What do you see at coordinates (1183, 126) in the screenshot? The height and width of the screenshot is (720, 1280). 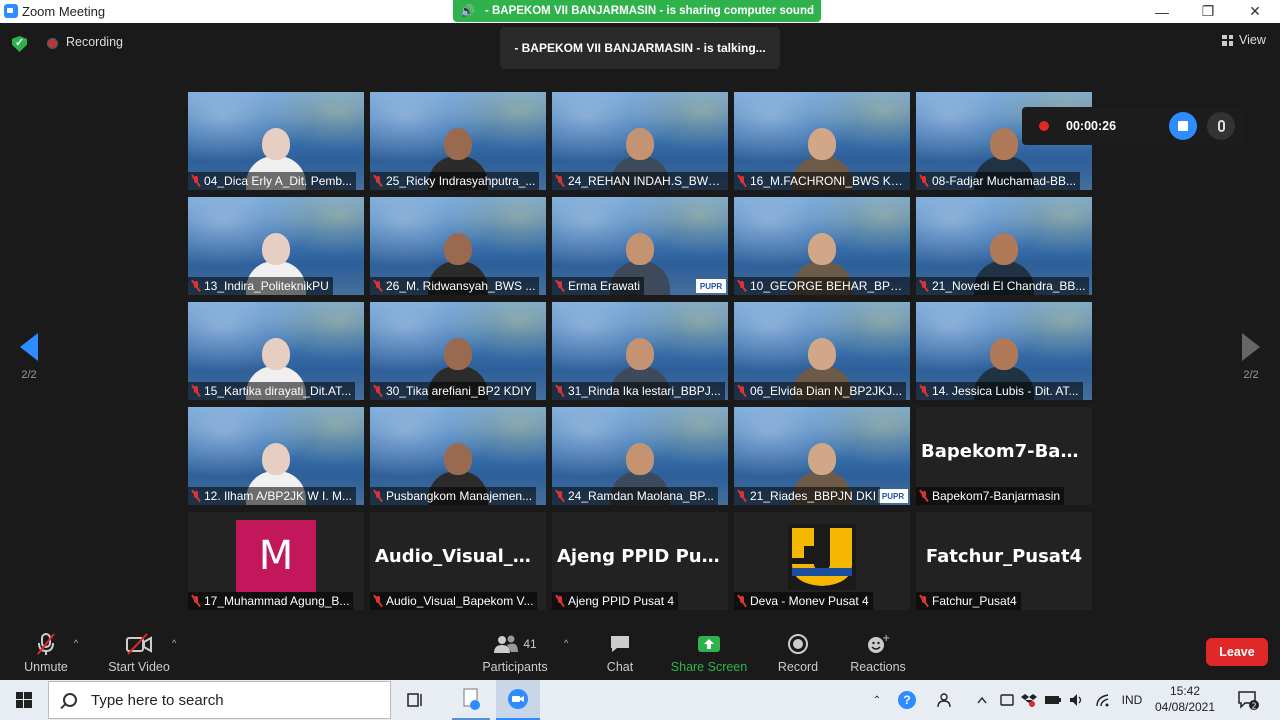 I see `stop-recording-button` at bounding box center [1183, 126].